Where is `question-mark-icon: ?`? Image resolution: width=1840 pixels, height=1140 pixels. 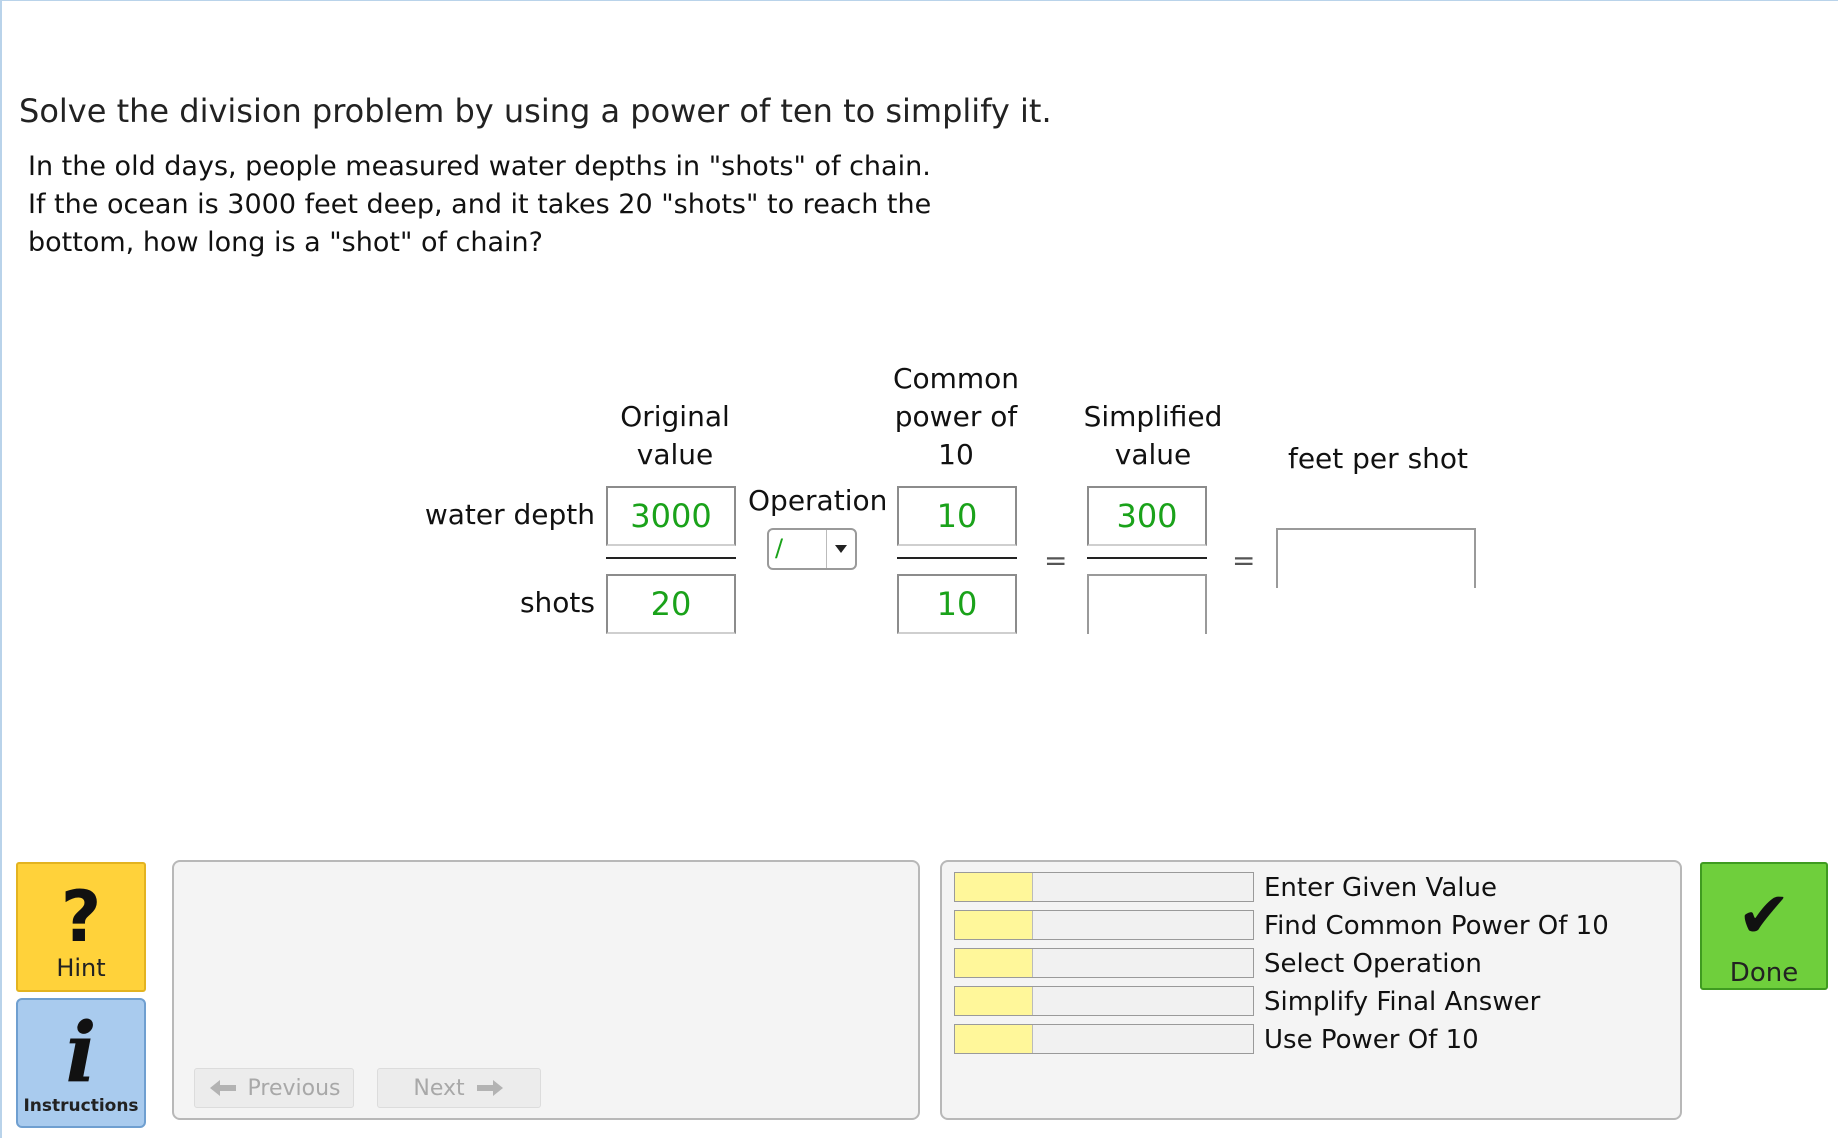
question-mark-icon: ? is located at coordinates (81, 917).